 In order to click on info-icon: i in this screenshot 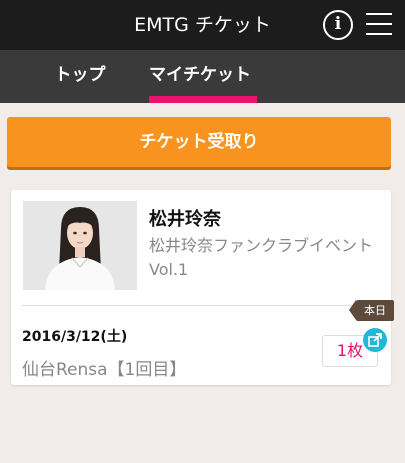, I will do `click(338, 25)`.